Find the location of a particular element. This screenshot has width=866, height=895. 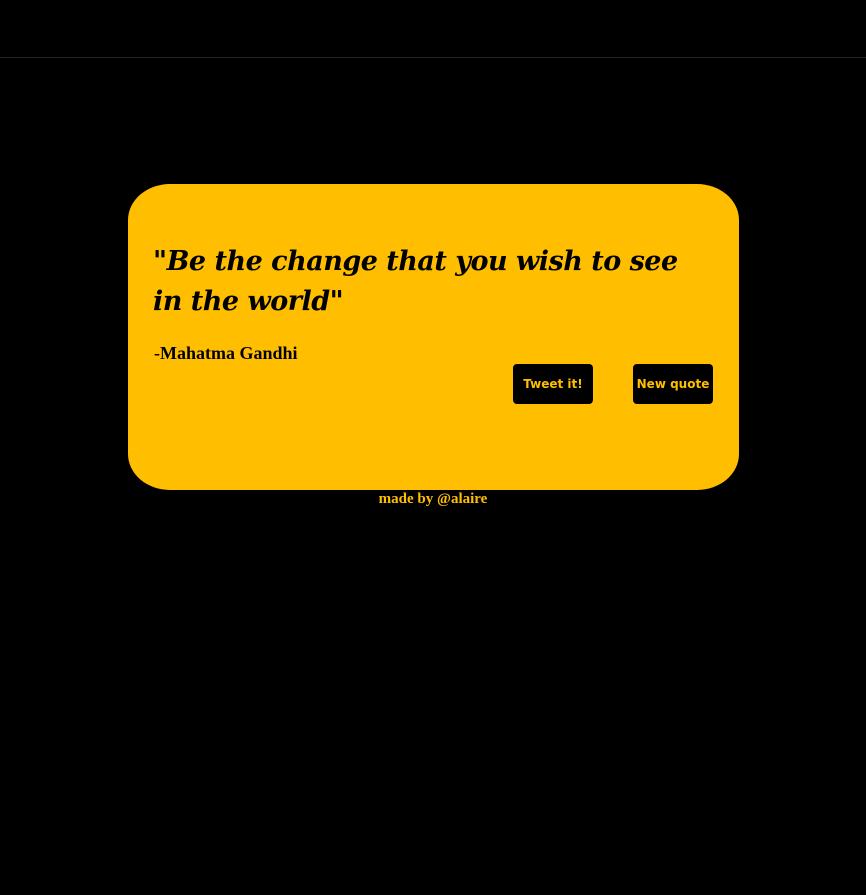

tweet-button: Tweet it! is located at coordinates (553, 384).